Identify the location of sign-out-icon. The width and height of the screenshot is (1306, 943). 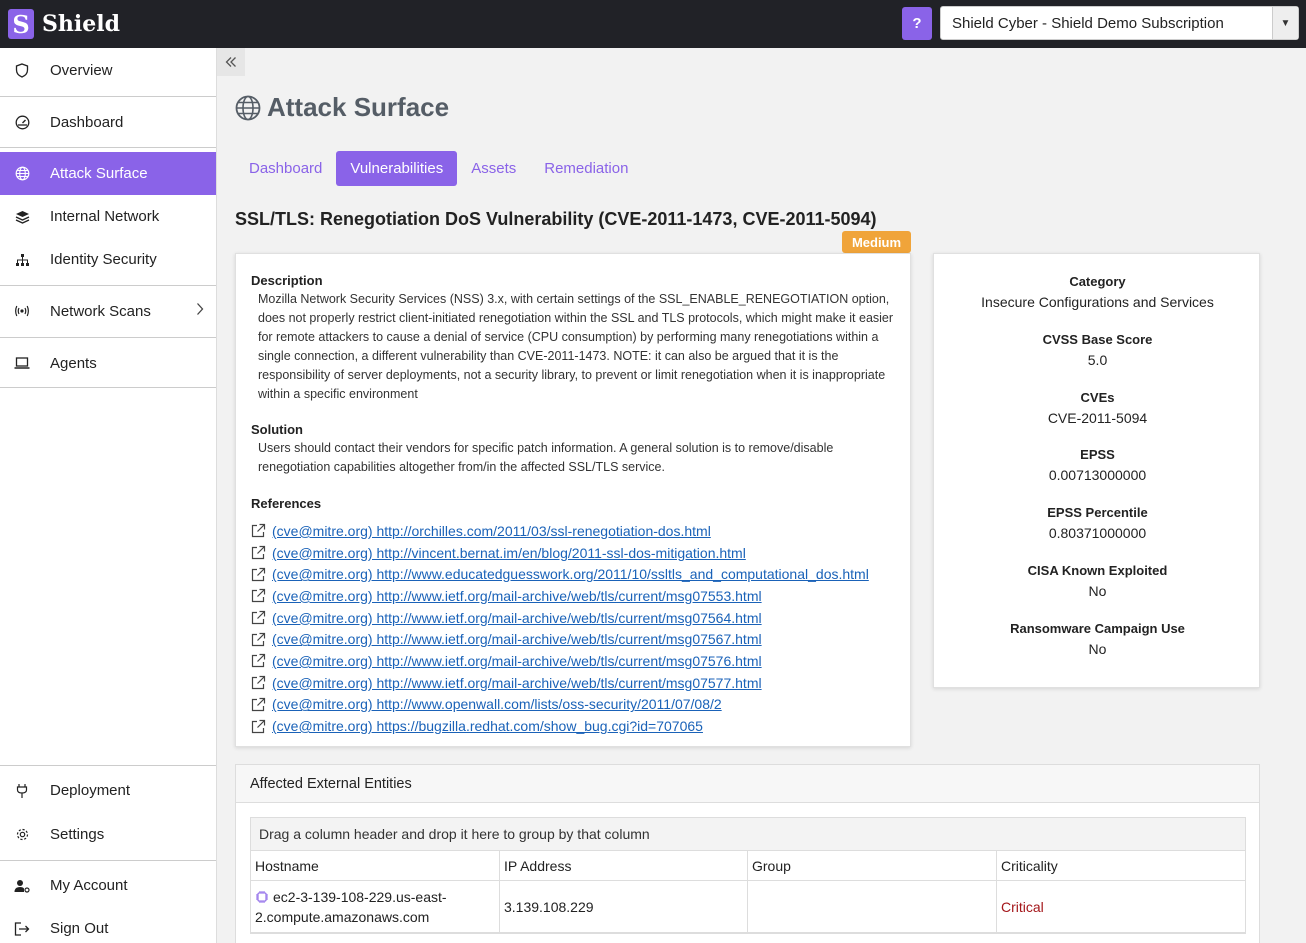
(22, 929).